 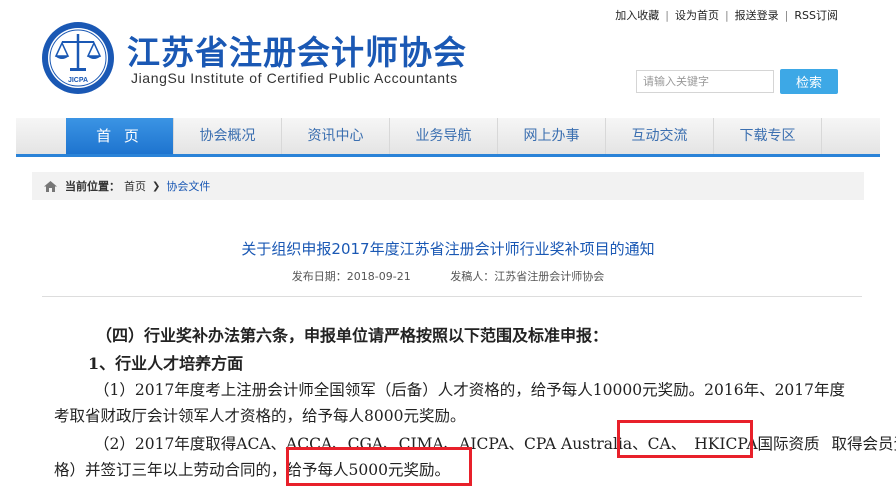 What do you see at coordinates (170, 470) in the screenshot?
I see `paragraph-text: 格）并签订三年以上劳动合同的，` at bounding box center [170, 470].